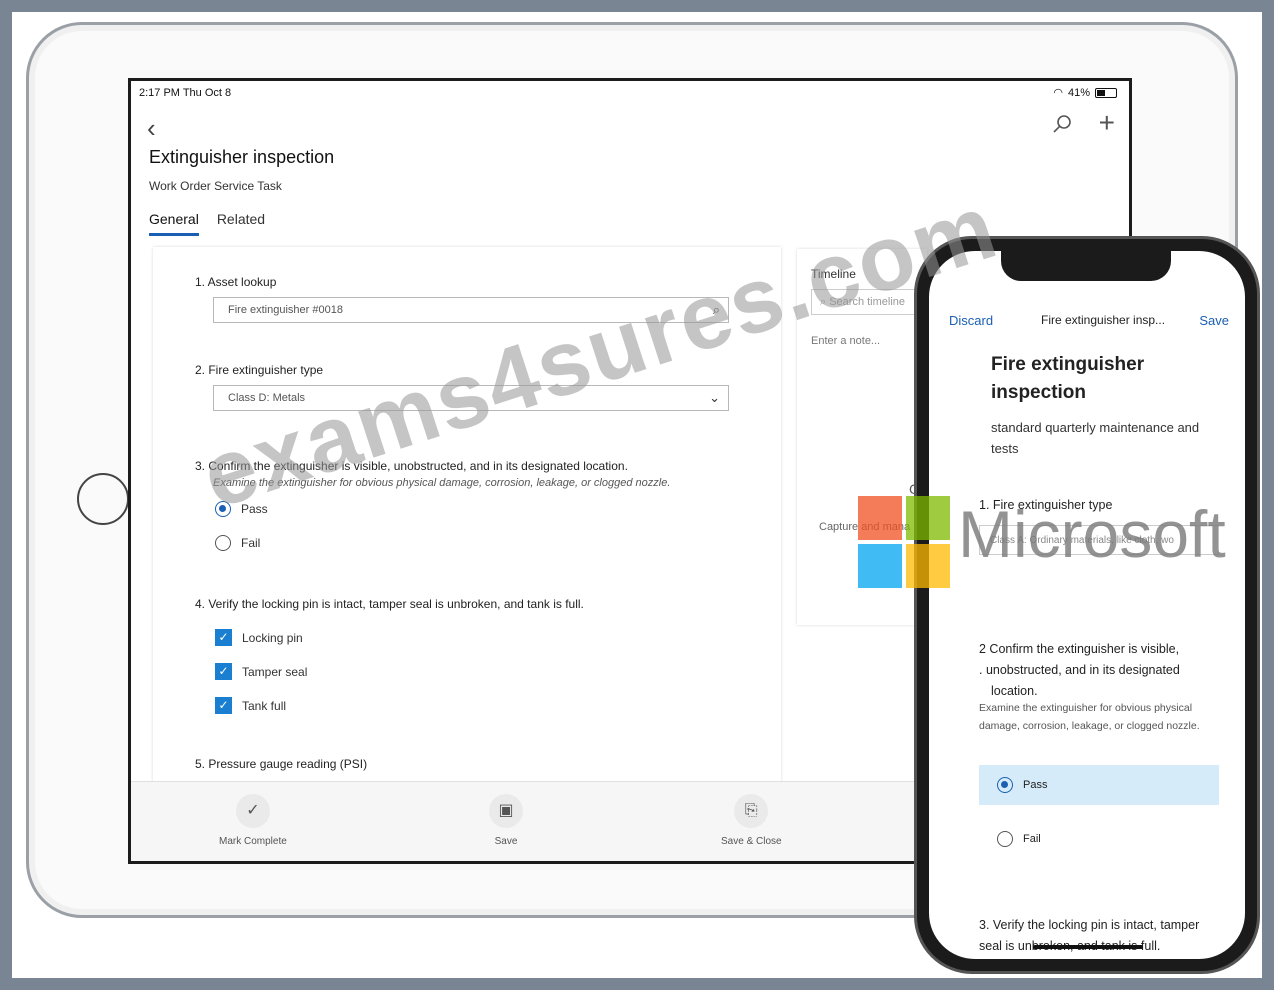 The image size is (1274, 990). I want to click on battery-percent: 41%, so click(1078, 92).